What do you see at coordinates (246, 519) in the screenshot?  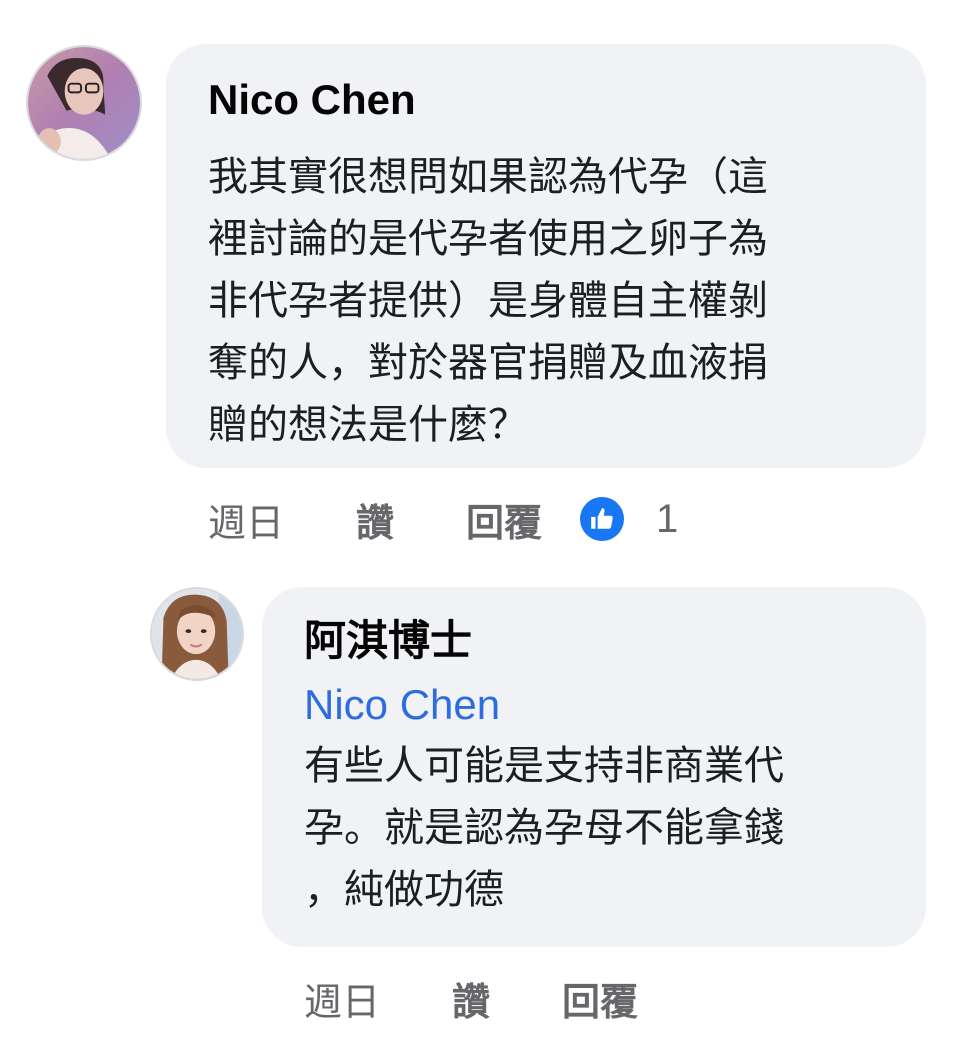 I see `comment-timestamp: 週日` at bounding box center [246, 519].